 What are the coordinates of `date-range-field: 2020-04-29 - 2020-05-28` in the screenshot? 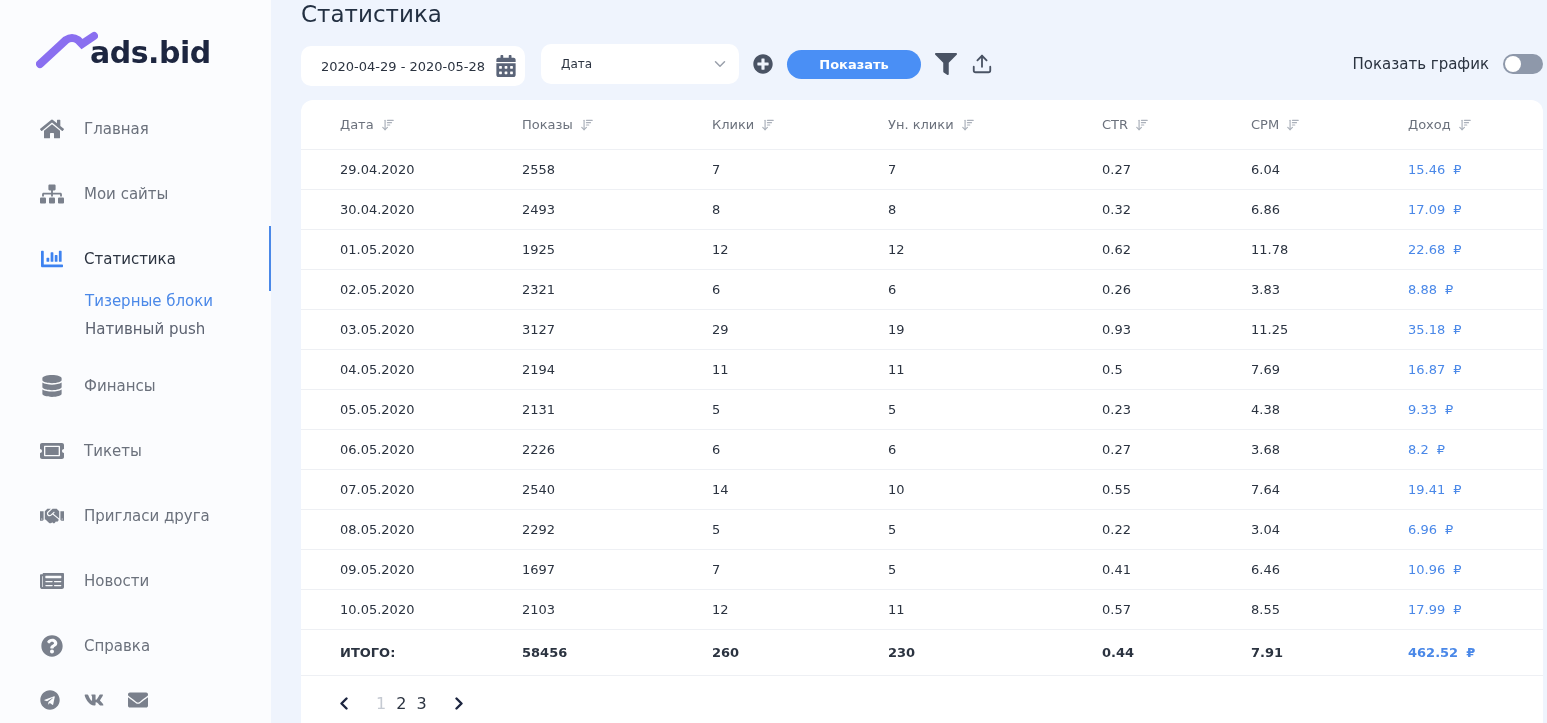 It's located at (413, 66).